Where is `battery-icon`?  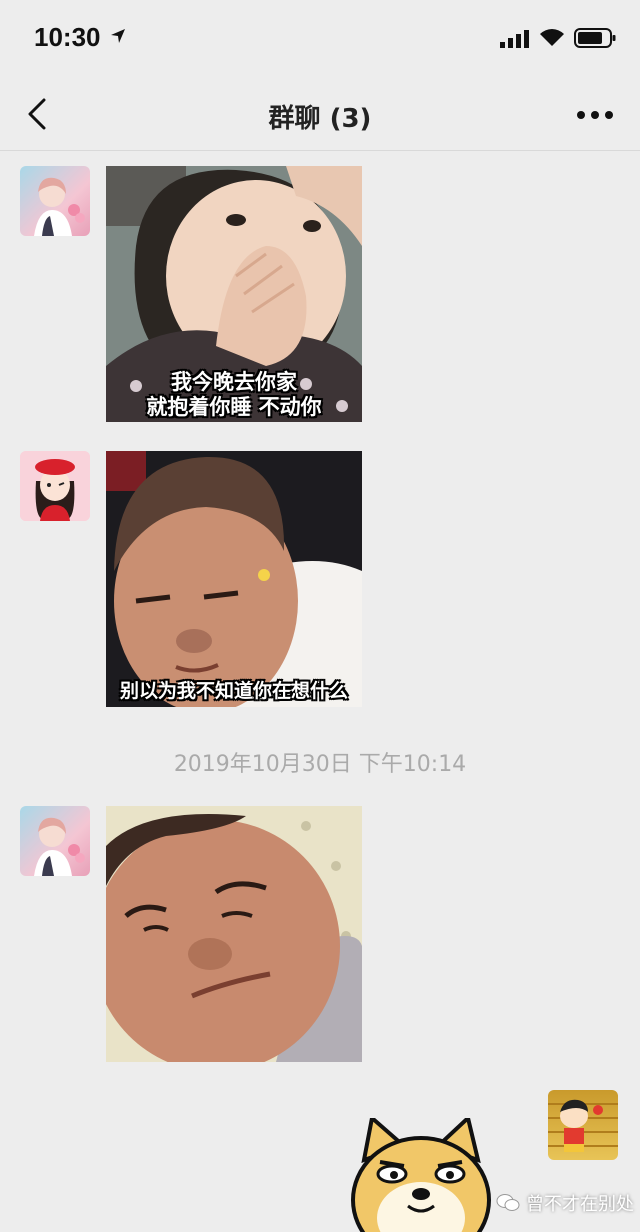 battery-icon is located at coordinates (595, 38).